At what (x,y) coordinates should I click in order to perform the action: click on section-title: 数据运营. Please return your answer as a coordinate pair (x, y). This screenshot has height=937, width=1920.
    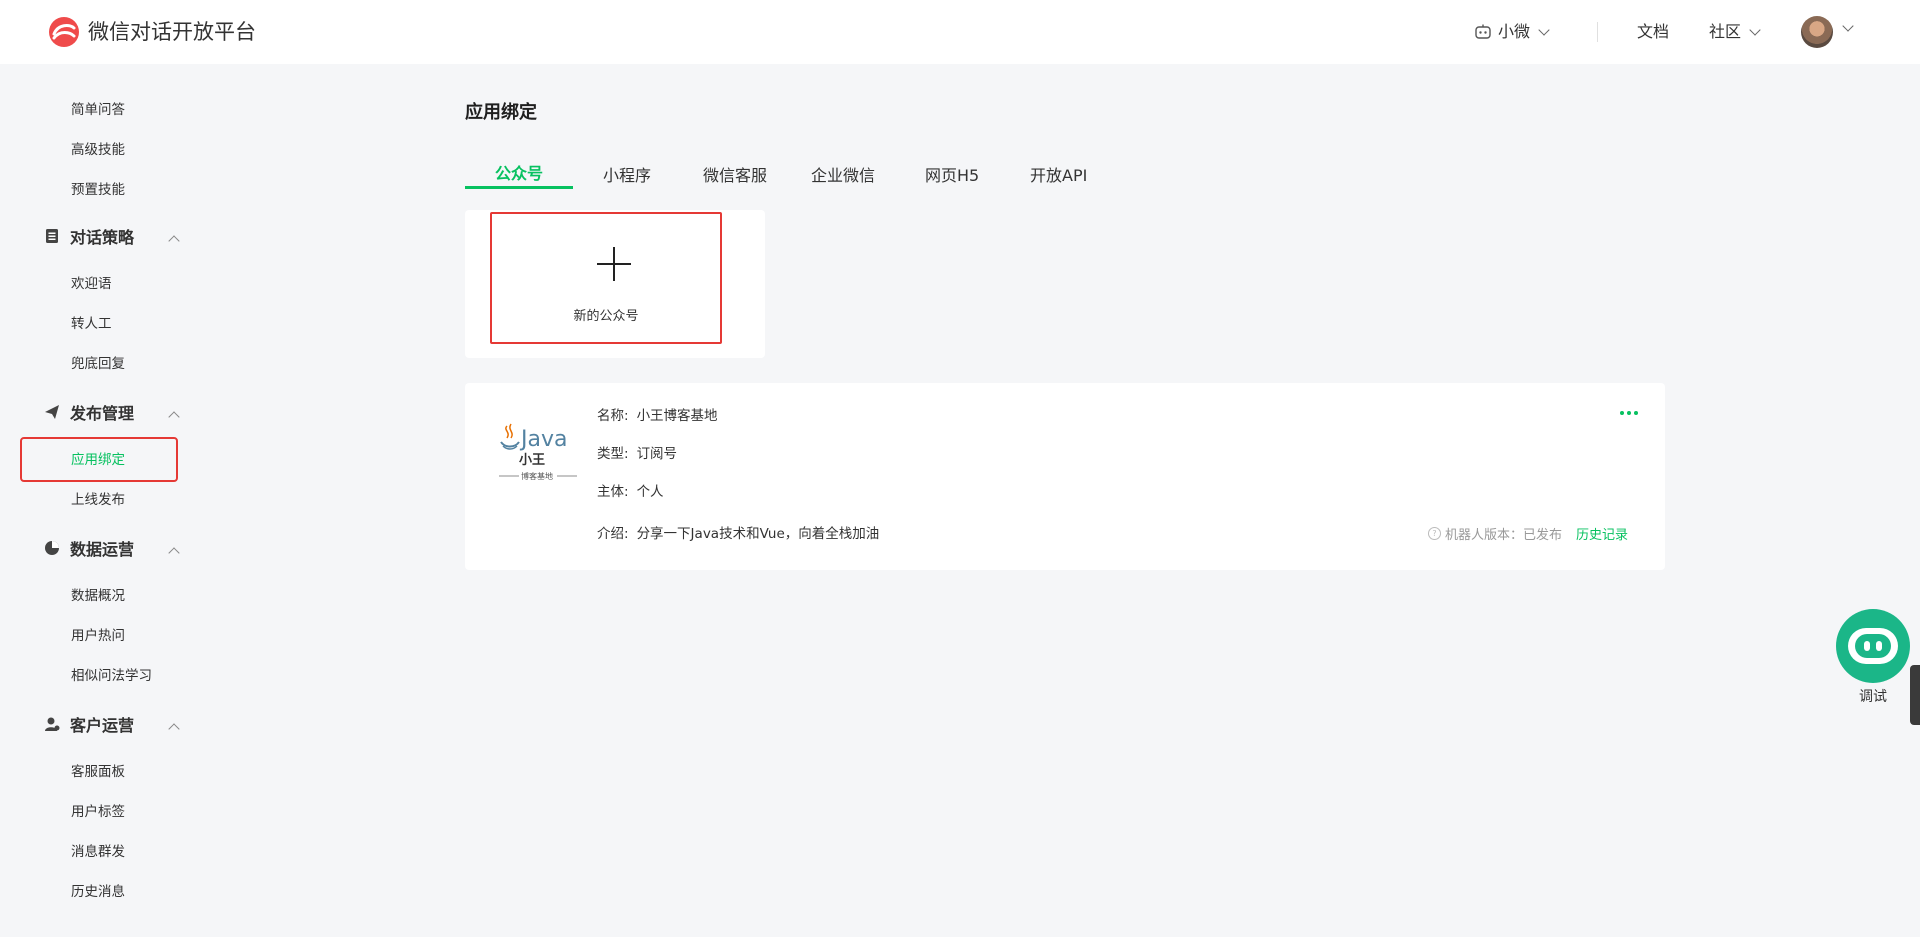
    Looking at the image, I should click on (102, 549).